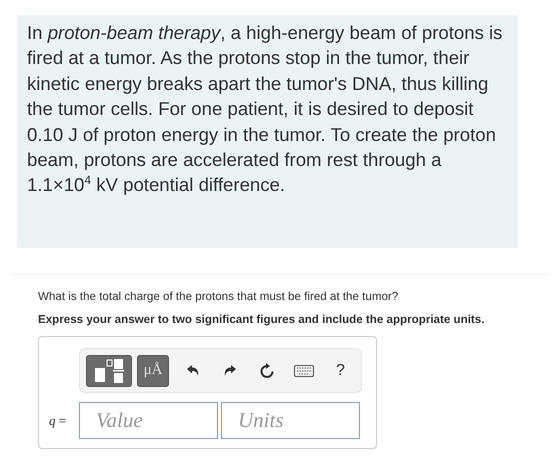  I want to click on undo-icon, so click(193, 371).